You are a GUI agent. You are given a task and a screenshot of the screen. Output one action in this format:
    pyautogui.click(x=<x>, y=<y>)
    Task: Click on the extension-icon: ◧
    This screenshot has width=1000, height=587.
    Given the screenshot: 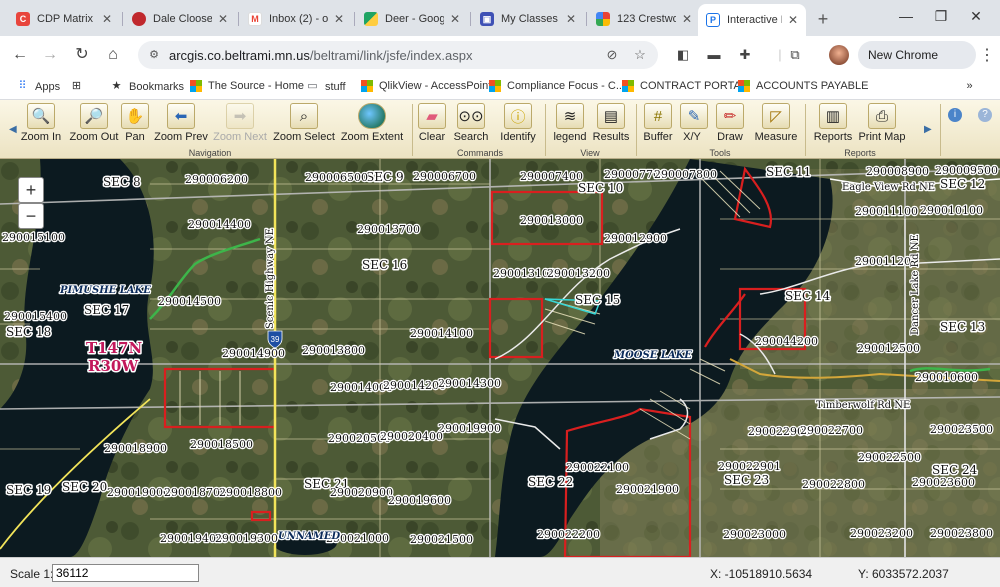 What is the action you would take?
    pyautogui.click(x=683, y=55)
    